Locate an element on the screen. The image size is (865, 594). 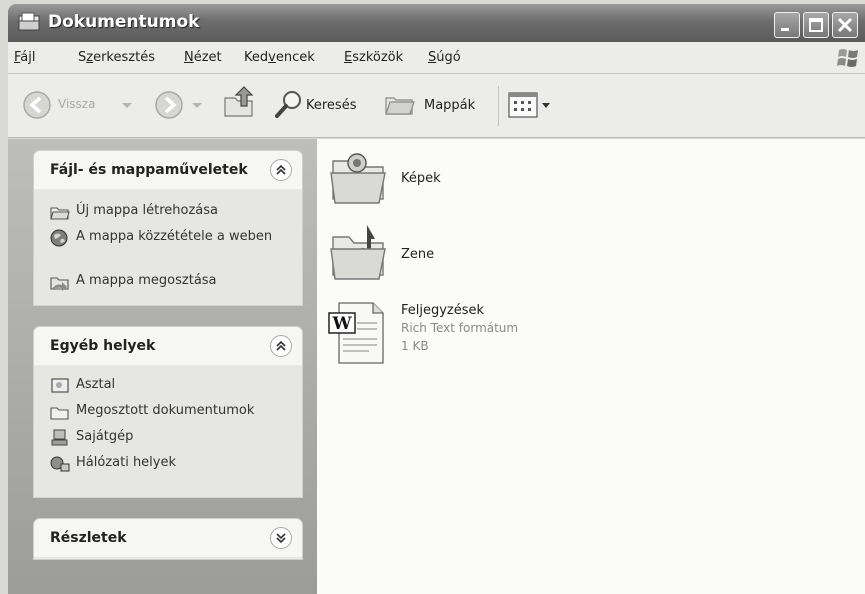
up-folder-icon is located at coordinates (239, 101).